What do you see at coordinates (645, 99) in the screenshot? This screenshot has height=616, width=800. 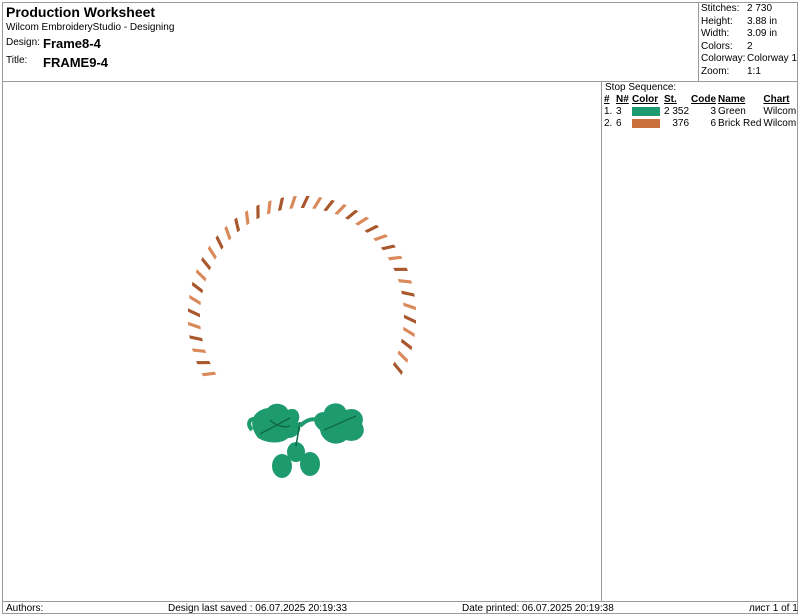 I see `col-header-color: Color` at bounding box center [645, 99].